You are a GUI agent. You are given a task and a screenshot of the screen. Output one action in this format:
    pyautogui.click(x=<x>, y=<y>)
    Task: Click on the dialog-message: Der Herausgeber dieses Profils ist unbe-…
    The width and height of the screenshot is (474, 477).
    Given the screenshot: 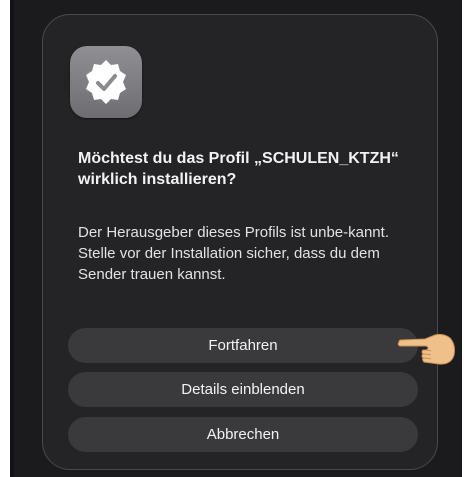 What is the action you would take?
    pyautogui.click(x=233, y=253)
    